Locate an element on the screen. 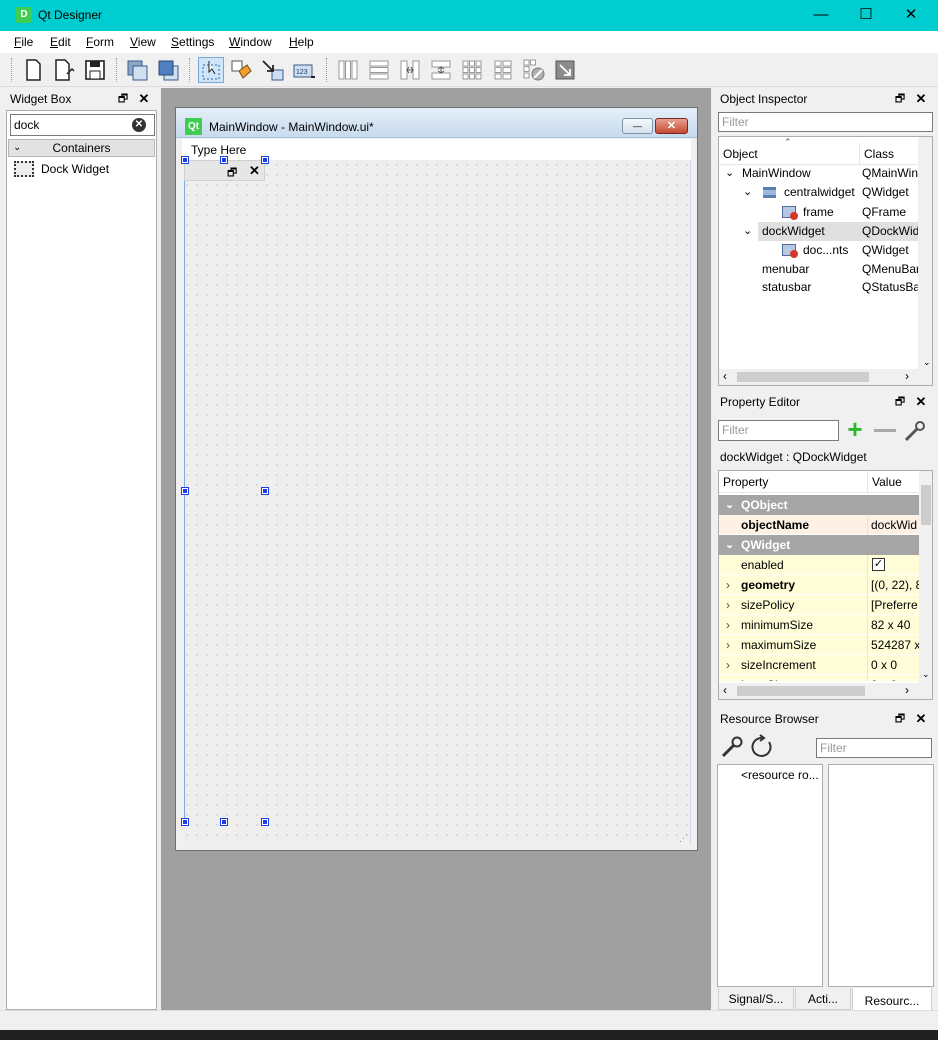  menu-form: Form is located at coordinates (100, 42).